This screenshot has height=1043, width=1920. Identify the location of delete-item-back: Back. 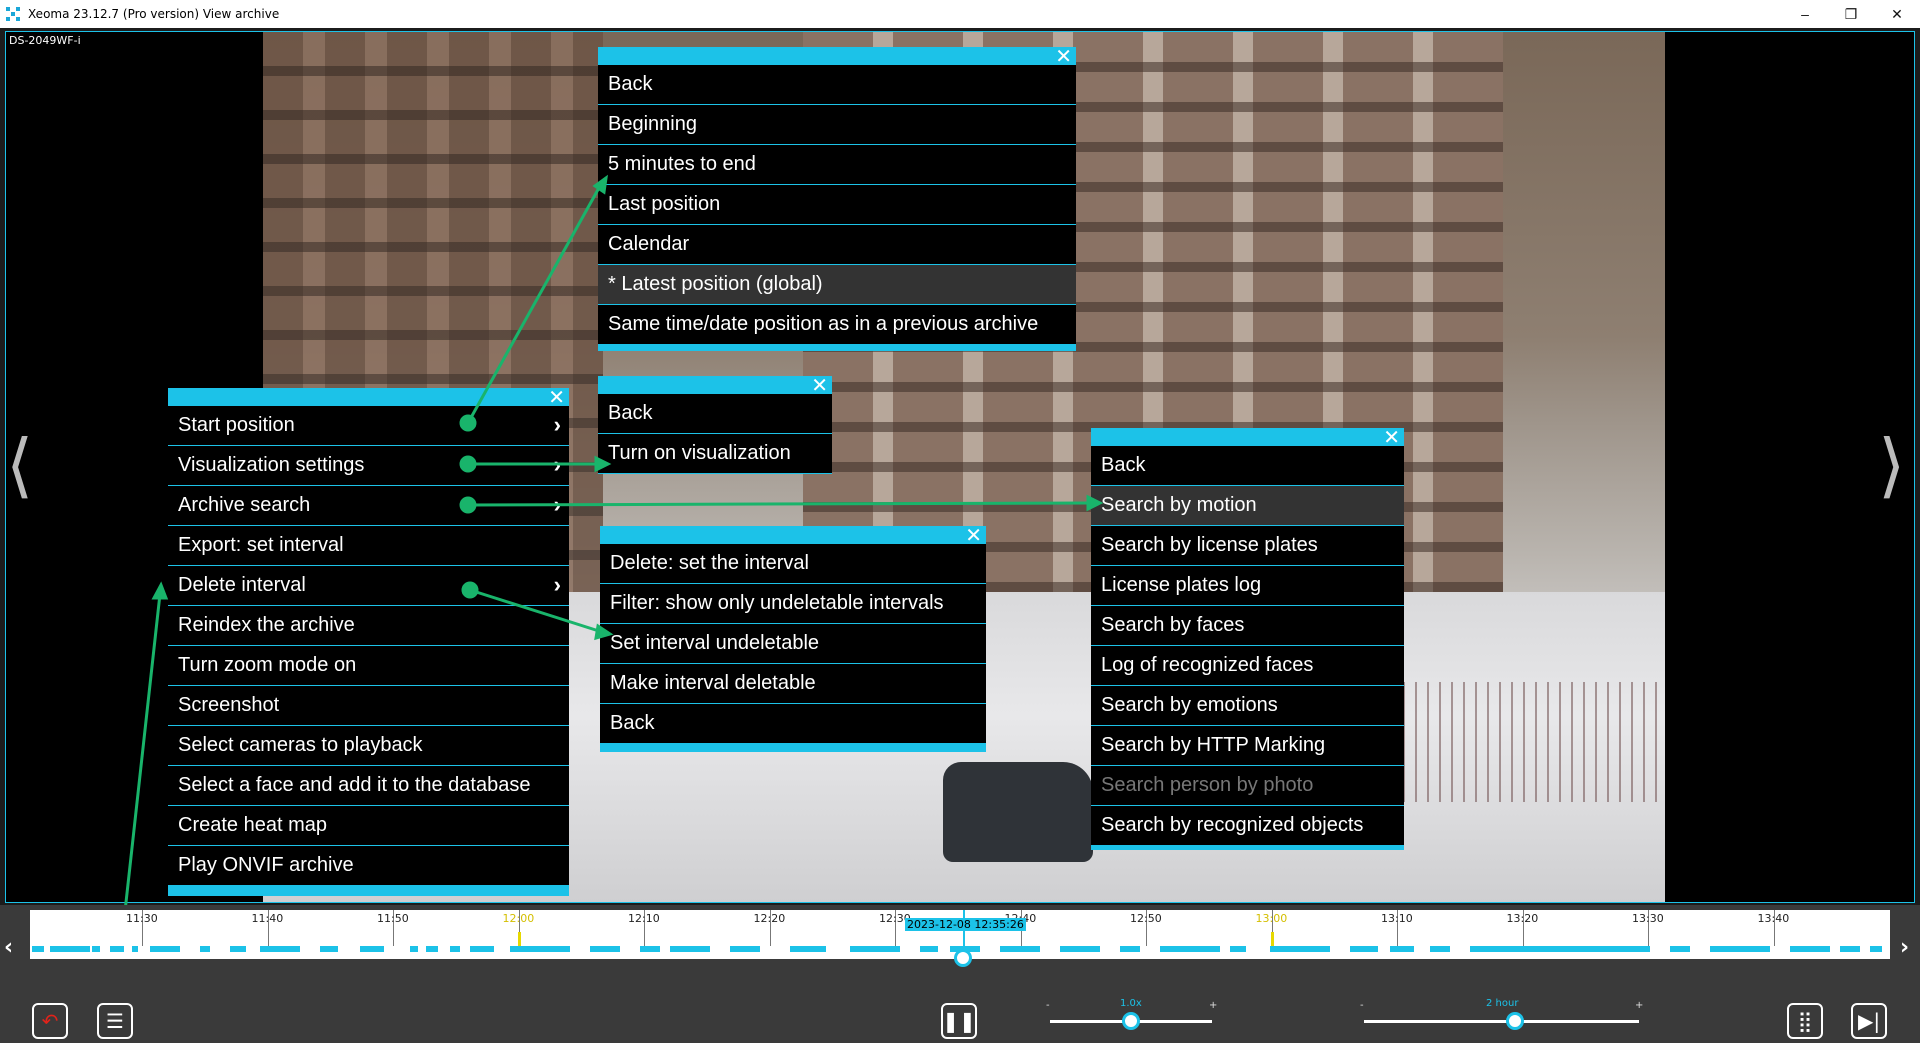
(793, 724).